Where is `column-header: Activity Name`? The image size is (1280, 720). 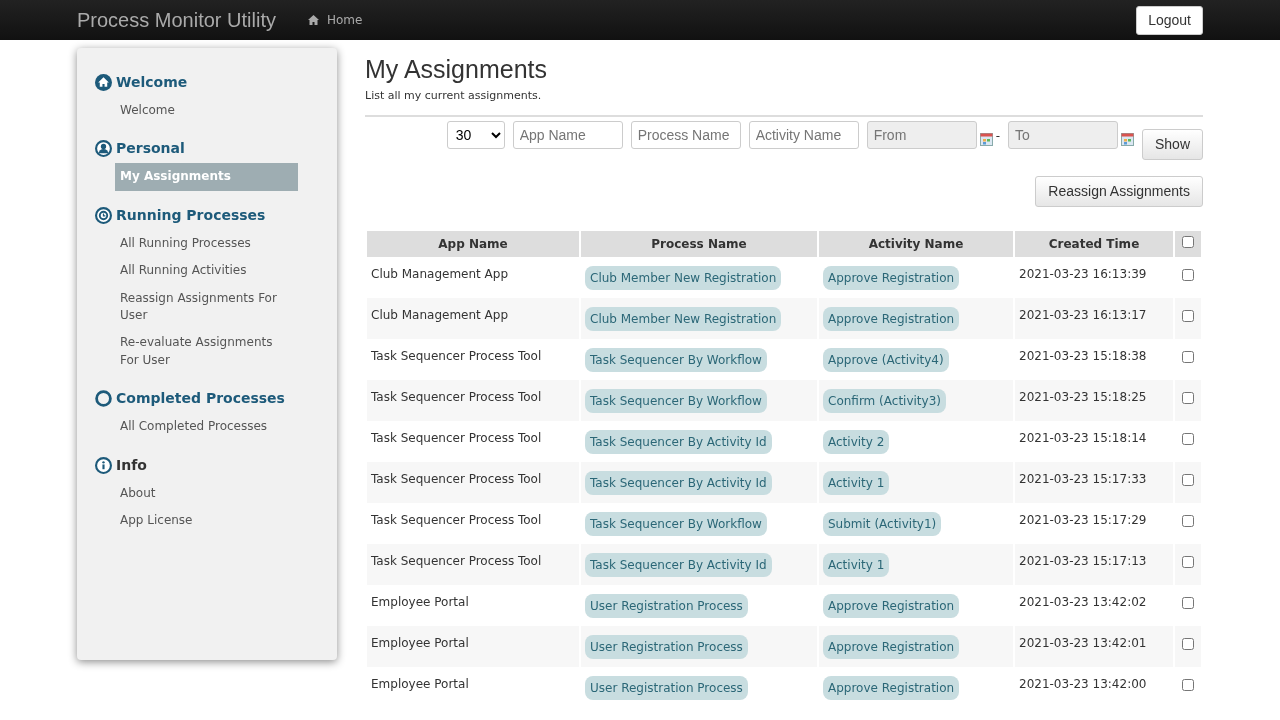 column-header: Activity Name is located at coordinates (916, 243).